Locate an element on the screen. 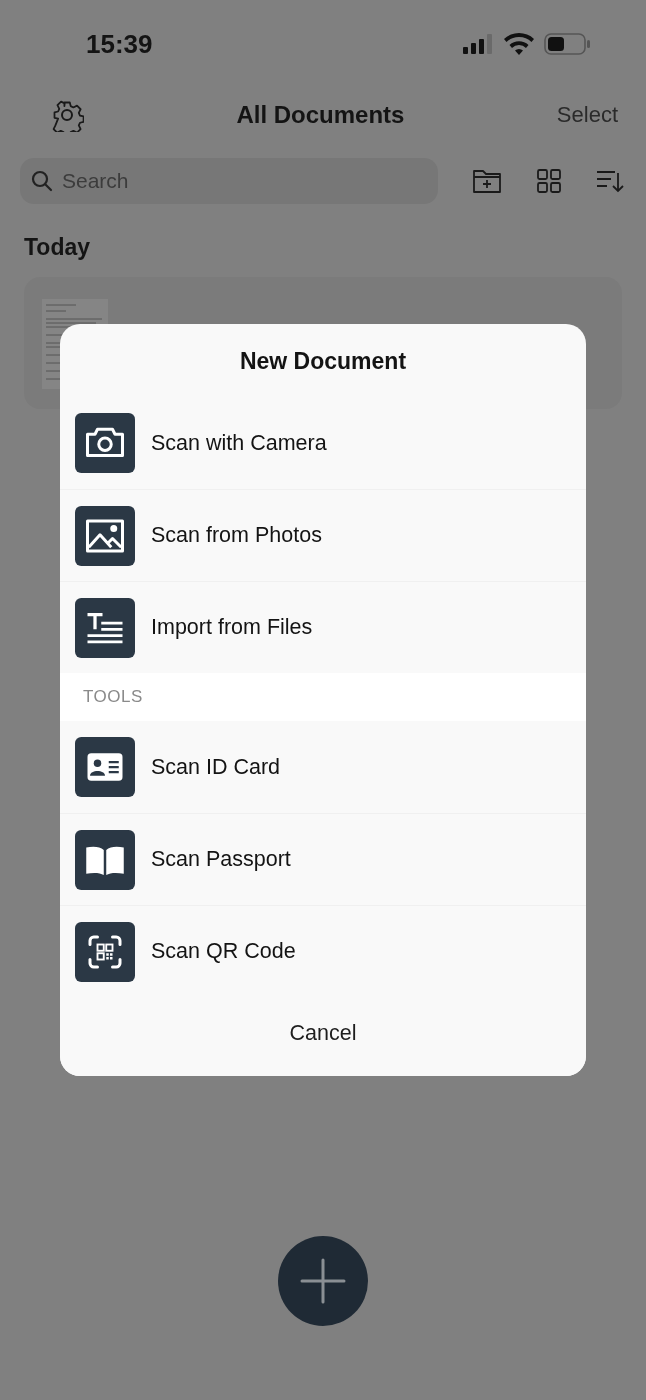 This screenshot has height=1400, width=646. signal-icon is located at coordinates (478, 44).